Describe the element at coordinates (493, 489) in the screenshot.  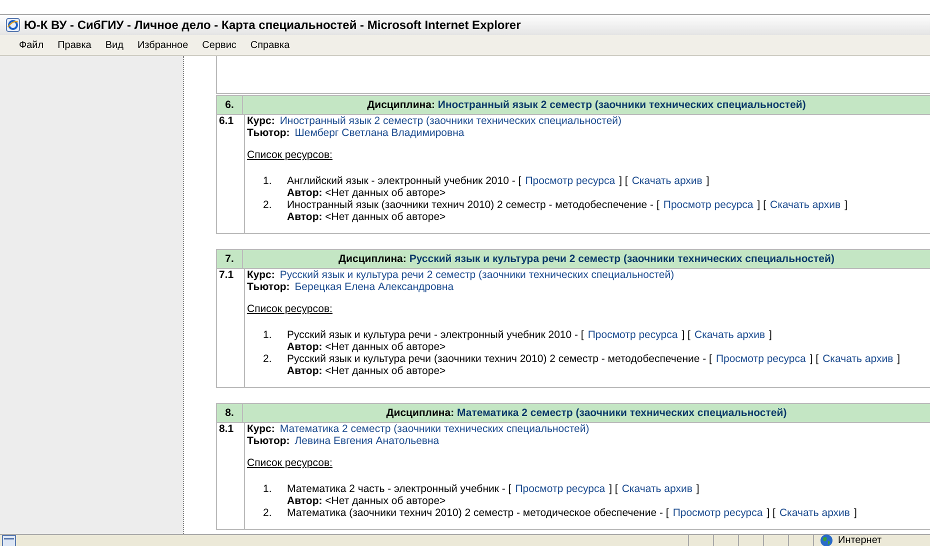
I see `resource-entry: Математика 2 часть - электронный учебник - [ Просмотр ресурса ] [ Скачать архив ]` at that location.